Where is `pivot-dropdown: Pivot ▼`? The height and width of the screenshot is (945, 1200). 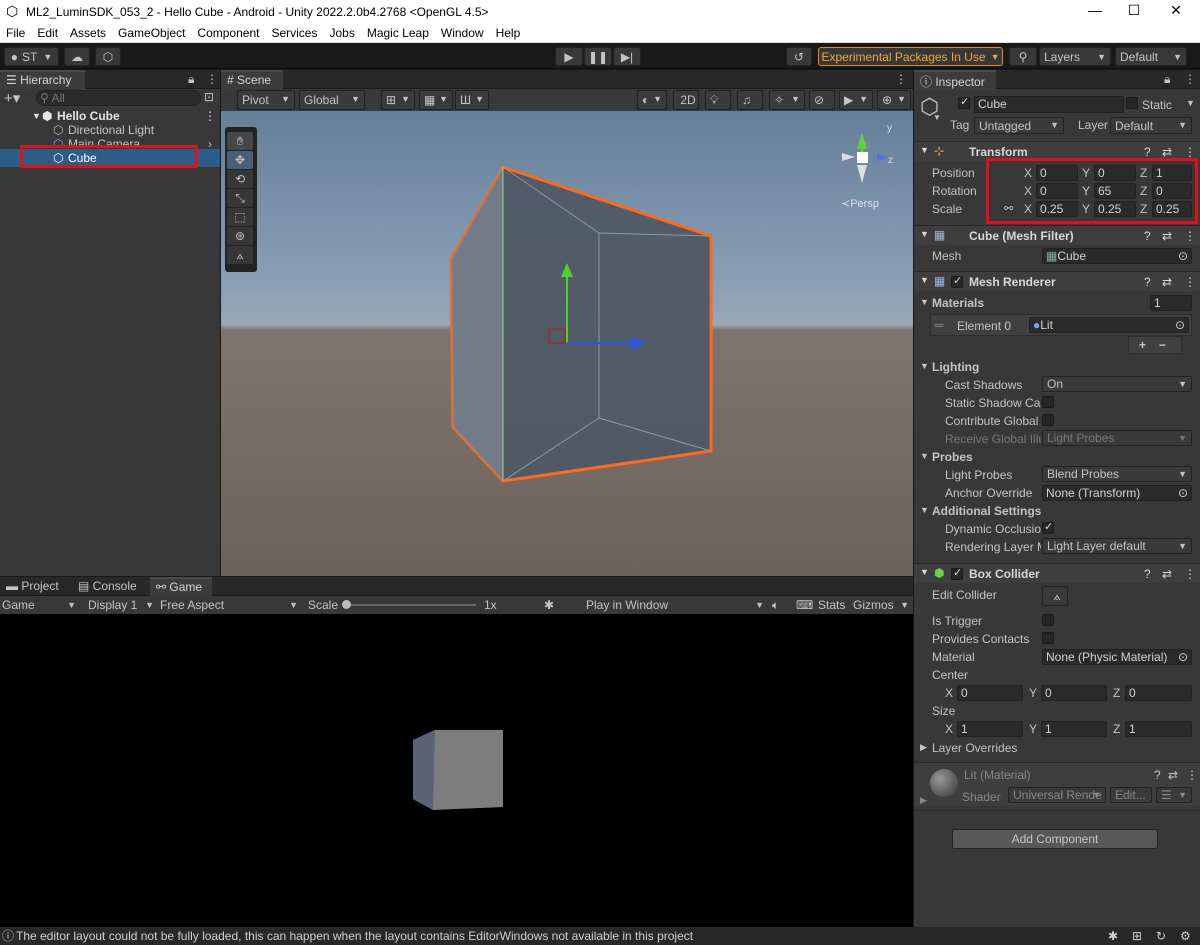
pivot-dropdown: Pivot ▼ is located at coordinates (266, 100).